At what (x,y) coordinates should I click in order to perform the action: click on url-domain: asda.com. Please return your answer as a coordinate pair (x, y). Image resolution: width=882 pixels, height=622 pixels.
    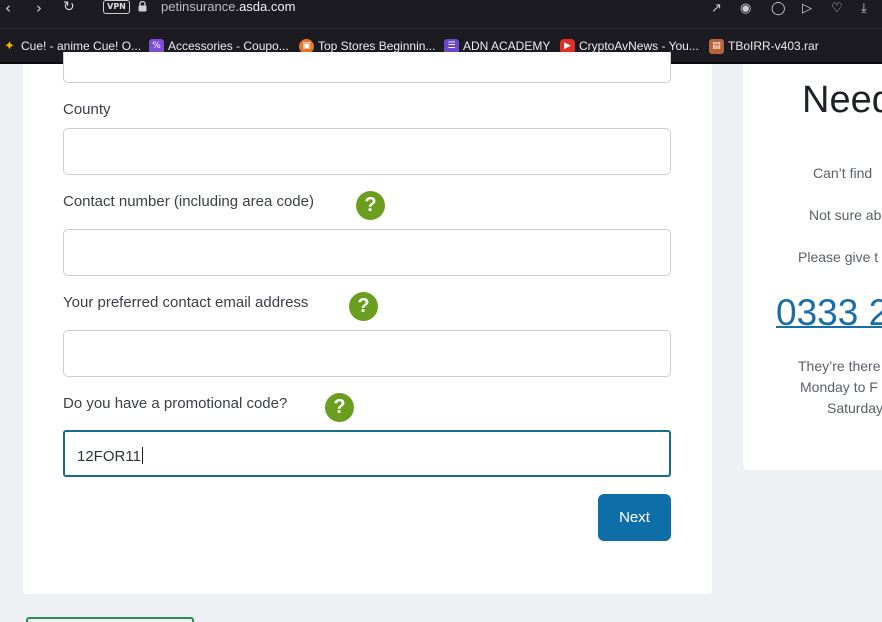
    Looking at the image, I should click on (267, 7).